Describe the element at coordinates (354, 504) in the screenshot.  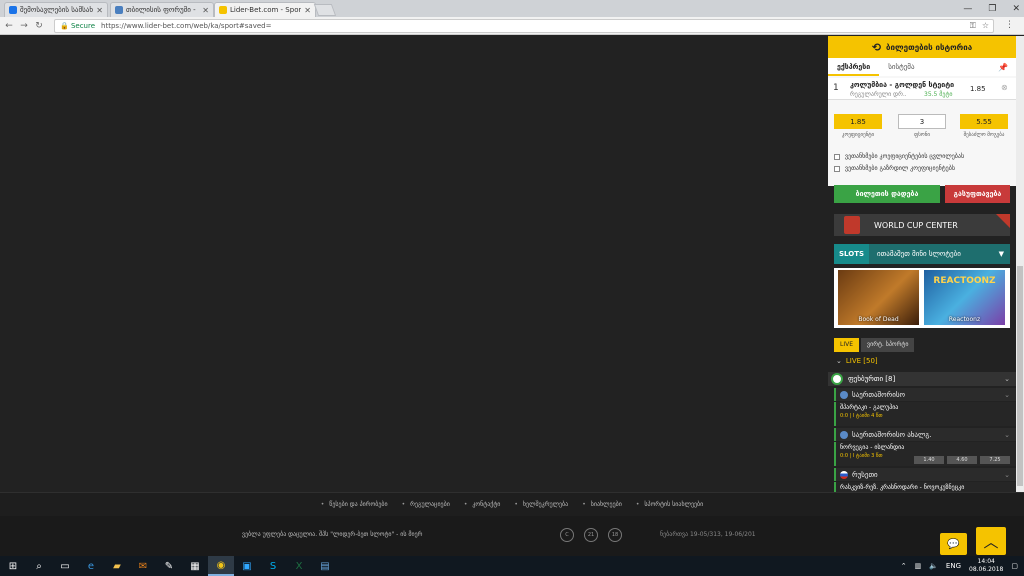
I see `footer-link: • წესები და პირობები` at that location.